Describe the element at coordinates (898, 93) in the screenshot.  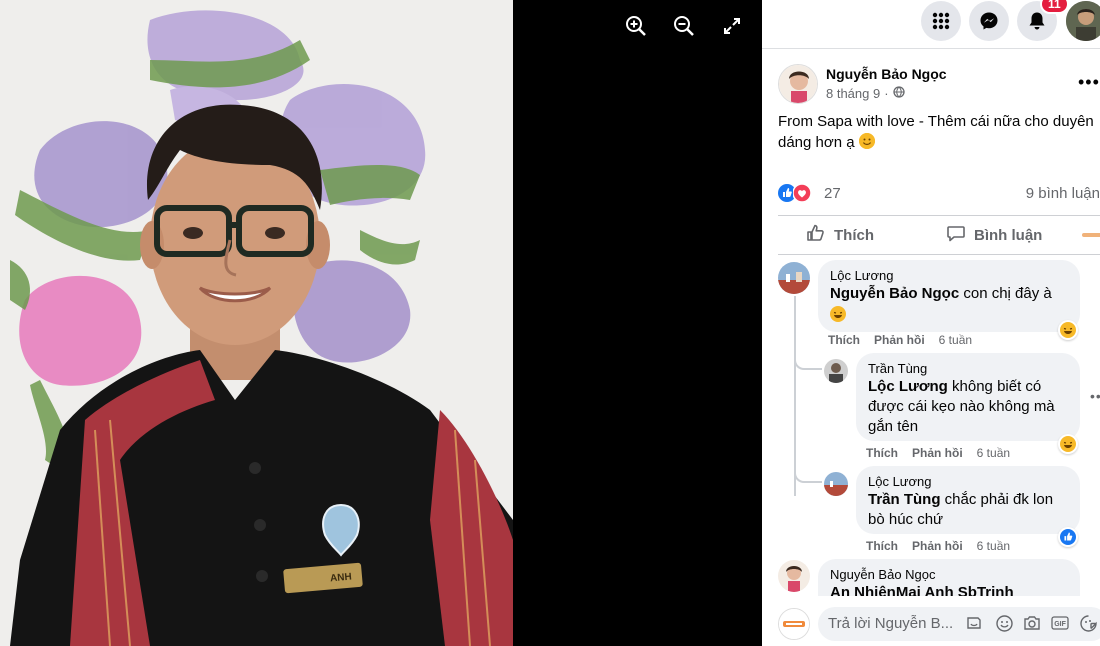
I see `globe-icon` at that location.